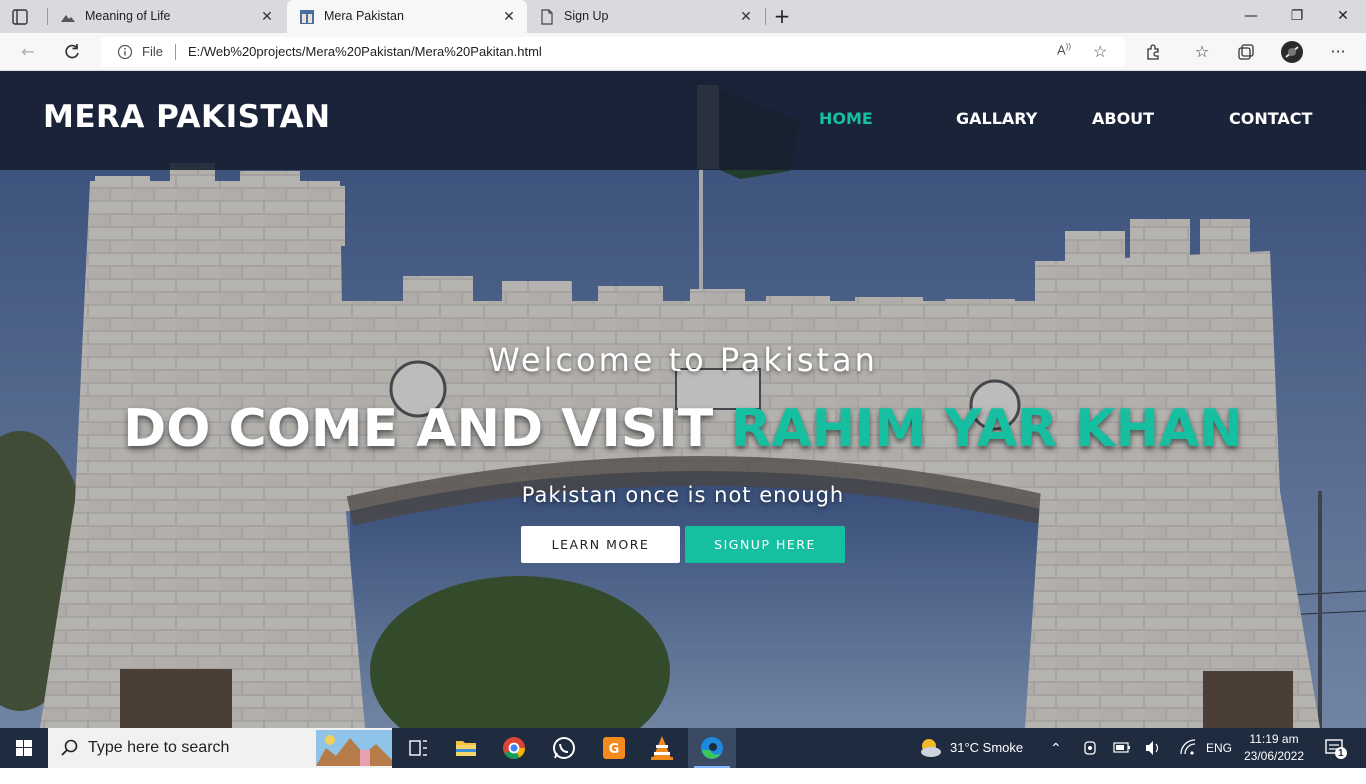 This screenshot has width=1366, height=784. What do you see at coordinates (20, 17) in the screenshot?
I see `tab-actions-icon` at bounding box center [20, 17].